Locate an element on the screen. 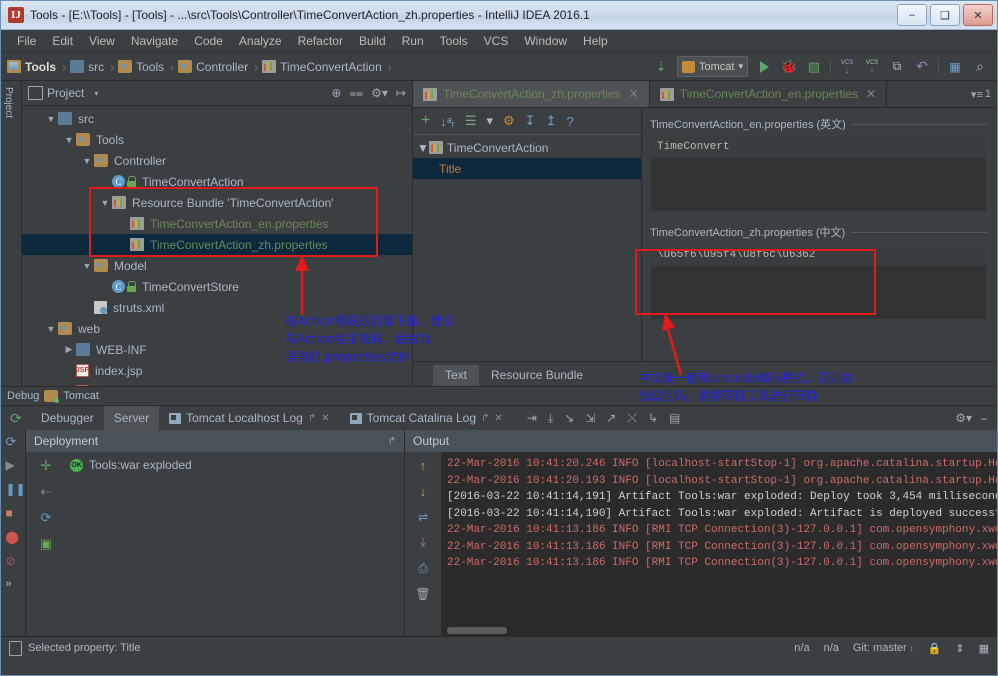 This screenshot has width=998, height=676. edit-configuration-icon: ▣ is located at coordinates (46, 544).